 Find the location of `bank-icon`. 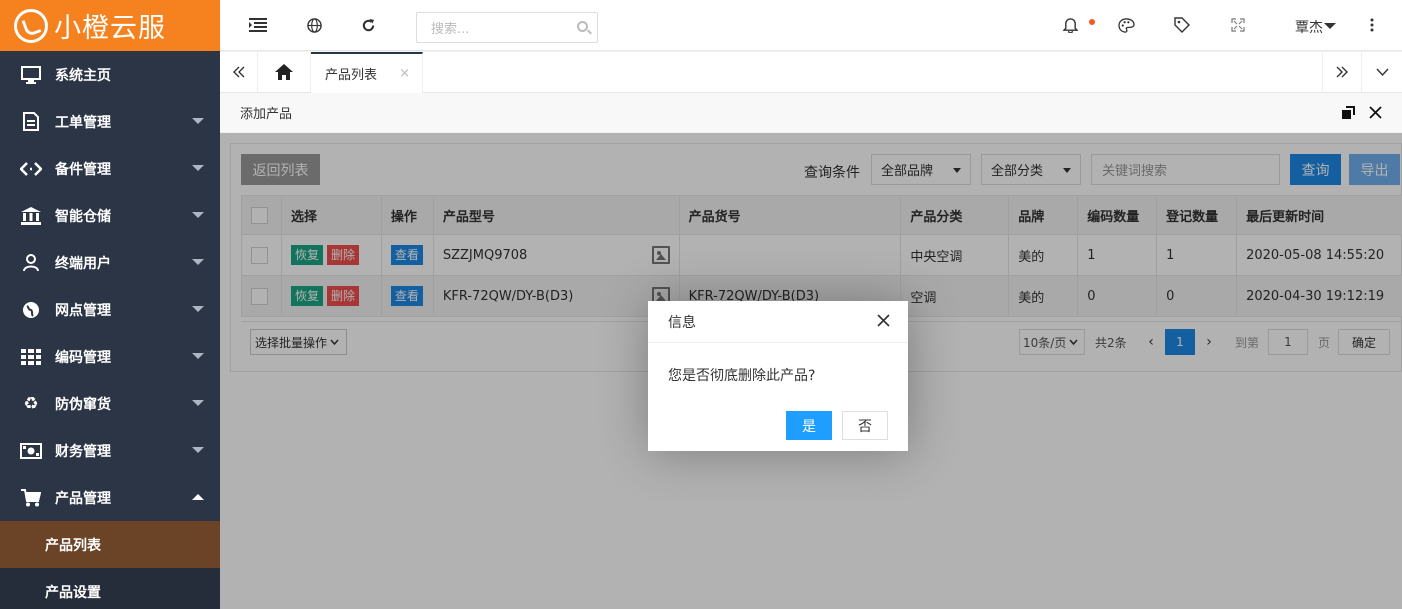

bank-icon is located at coordinates (31, 216).